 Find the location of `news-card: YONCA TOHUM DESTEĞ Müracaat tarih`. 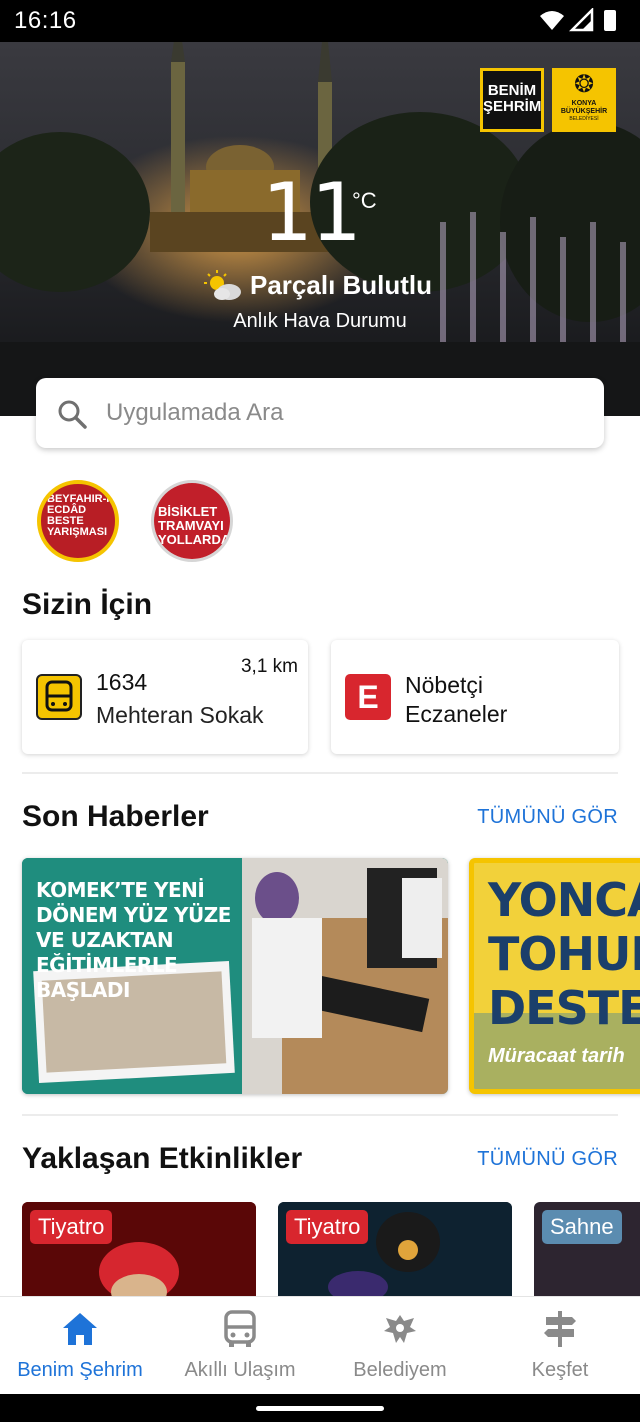

news-card: YONCA TOHUM DESTEĞ Müracaat tarih is located at coordinates (554, 976).